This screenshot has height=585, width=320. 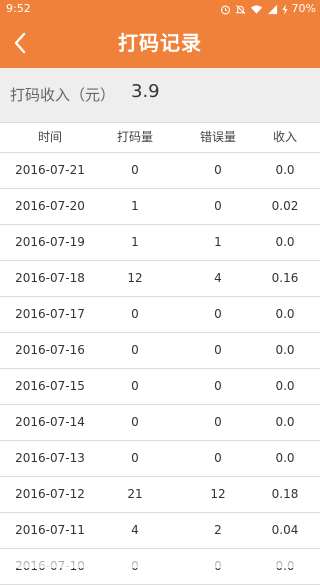 What do you see at coordinates (50, 386) in the screenshot?
I see `cell-date: 2016-07-15` at bounding box center [50, 386].